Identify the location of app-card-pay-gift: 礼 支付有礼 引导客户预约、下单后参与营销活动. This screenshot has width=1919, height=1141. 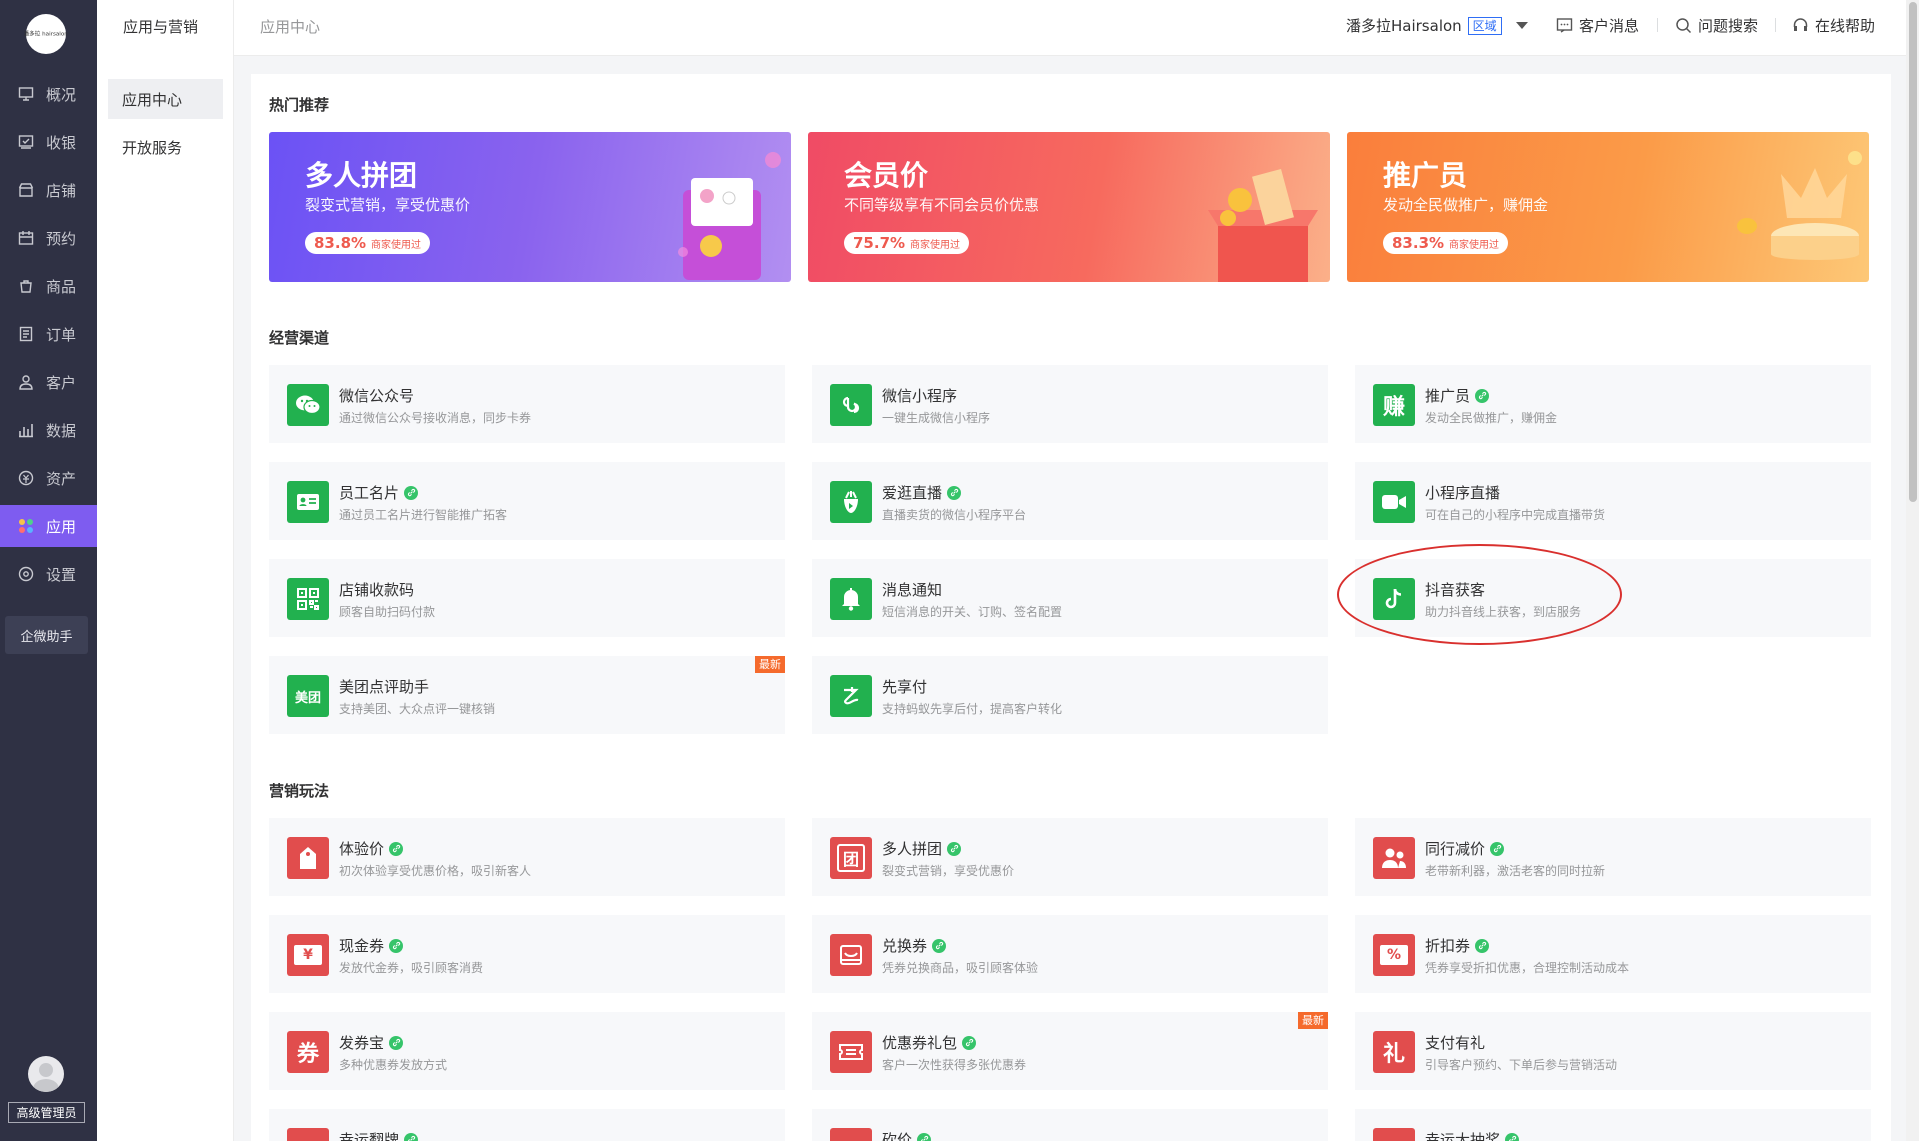
(1613, 1051).